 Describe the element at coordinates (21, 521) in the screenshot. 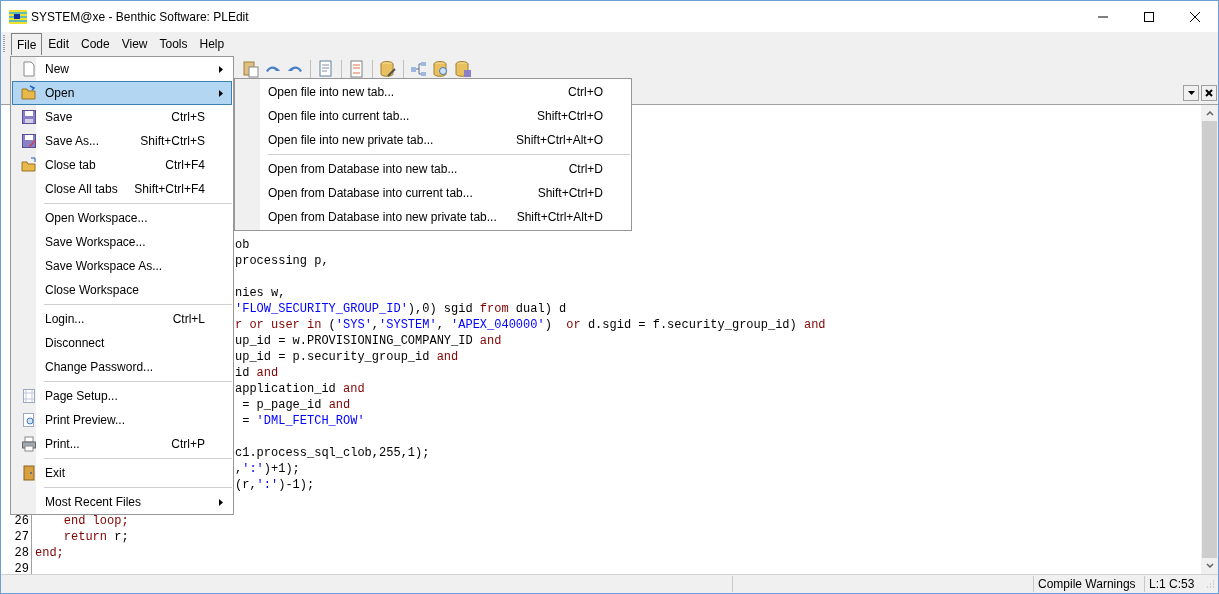

I see `line-number: 26` at that location.